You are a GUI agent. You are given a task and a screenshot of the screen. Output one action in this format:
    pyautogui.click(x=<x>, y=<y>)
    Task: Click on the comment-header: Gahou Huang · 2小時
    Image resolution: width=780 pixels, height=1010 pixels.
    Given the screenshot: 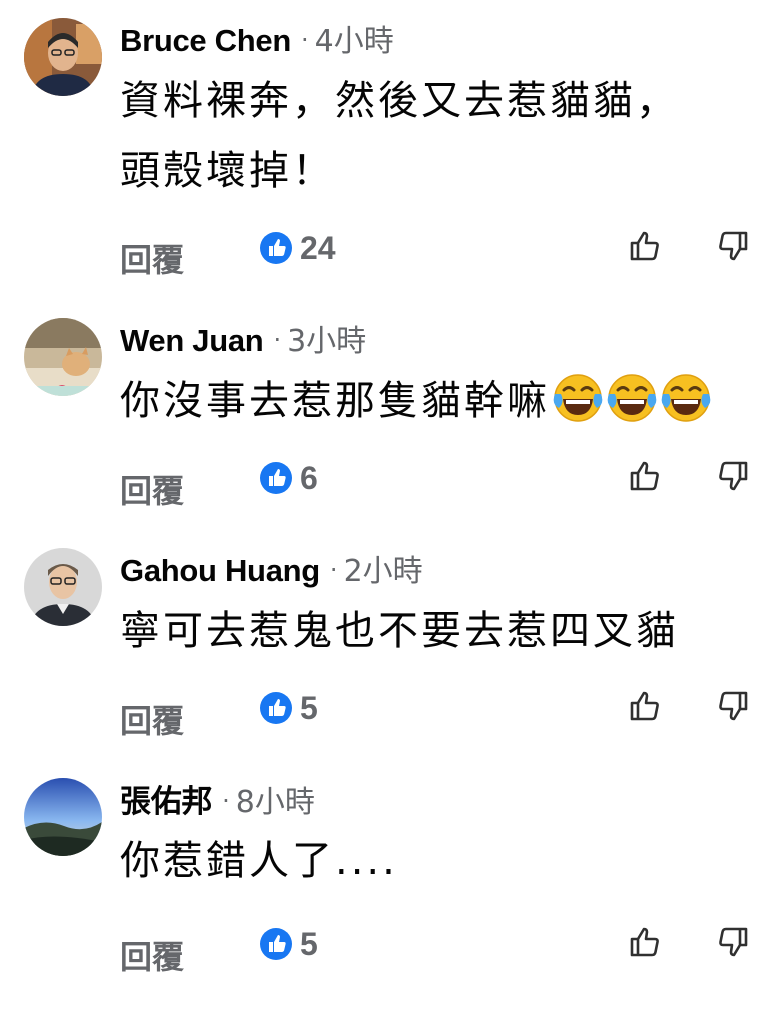 What is the action you would take?
    pyautogui.click(x=271, y=569)
    